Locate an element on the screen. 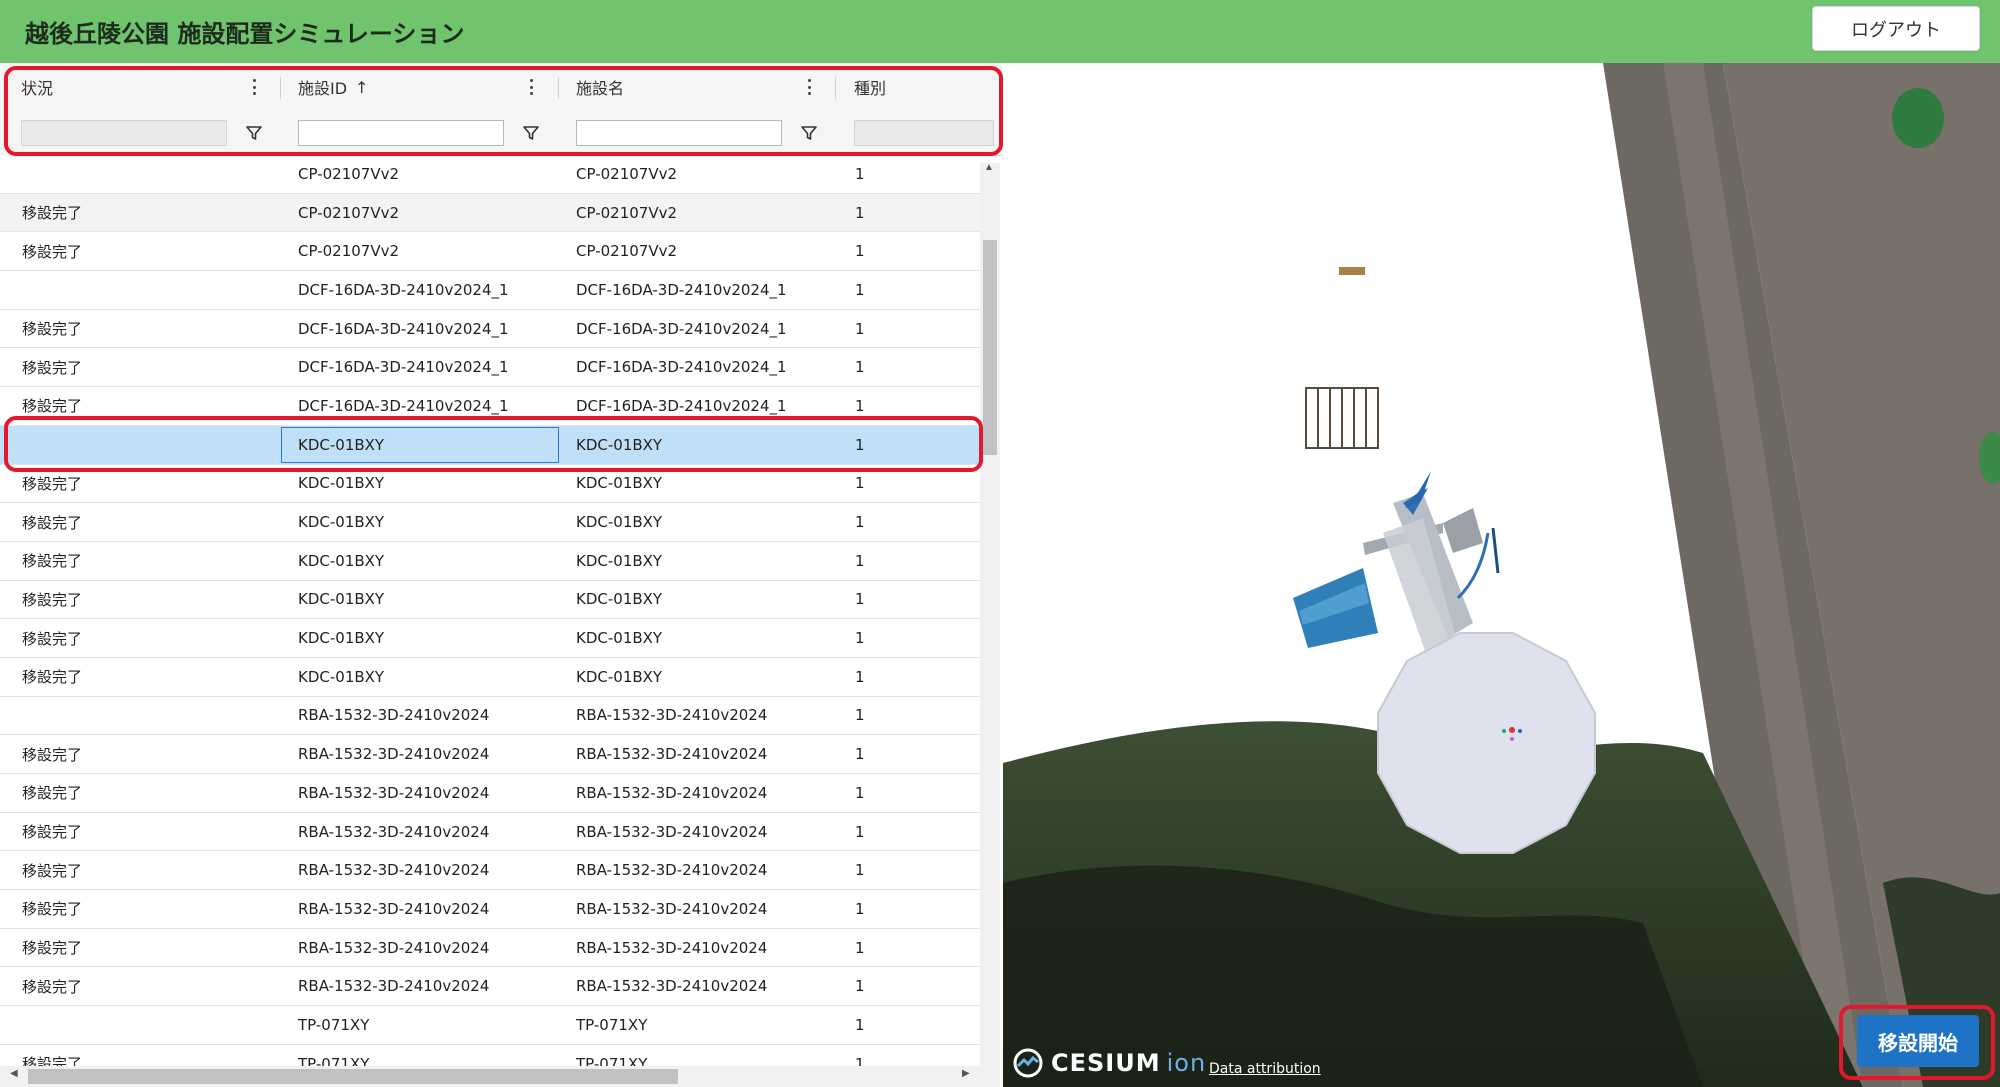 This screenshot has width=2000, height=1087. vertical-scrollbar-thumb is located at coordinates (990, 347).